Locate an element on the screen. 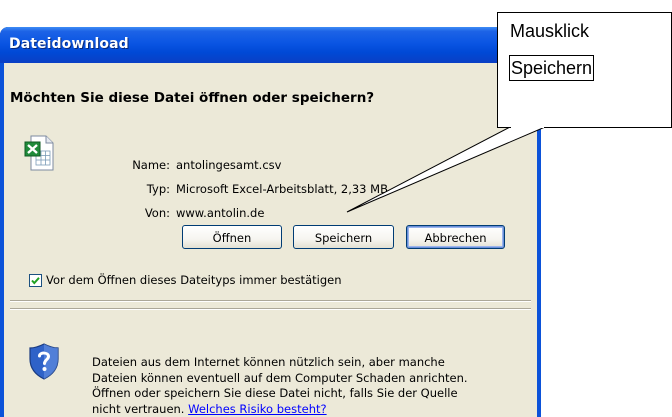  source-value: www.antolin.de is located at coordinates (220, 213).